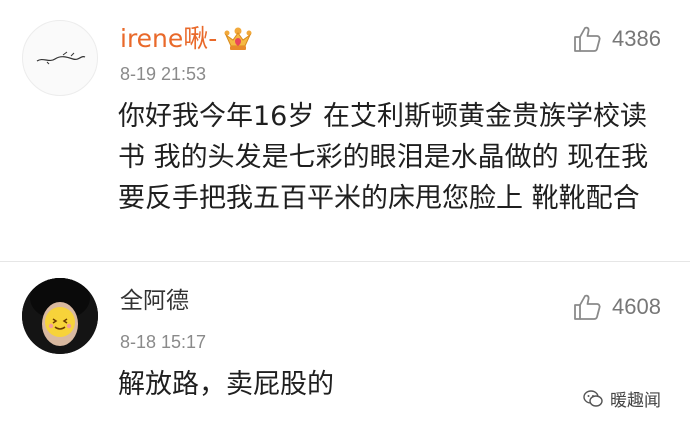 The image size is (690, 432). I want to click on wechat-icon, so click(593, 398).